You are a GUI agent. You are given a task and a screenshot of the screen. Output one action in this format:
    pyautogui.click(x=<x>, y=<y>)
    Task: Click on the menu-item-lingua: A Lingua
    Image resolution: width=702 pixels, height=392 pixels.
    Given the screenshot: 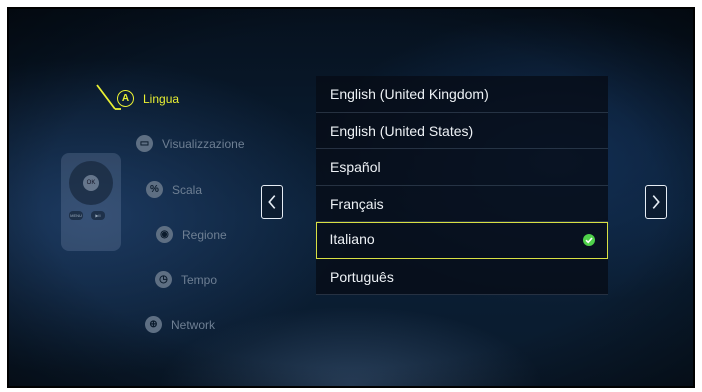 What is the action you would take?
    pyautogui.click(x=148, y=98)
    